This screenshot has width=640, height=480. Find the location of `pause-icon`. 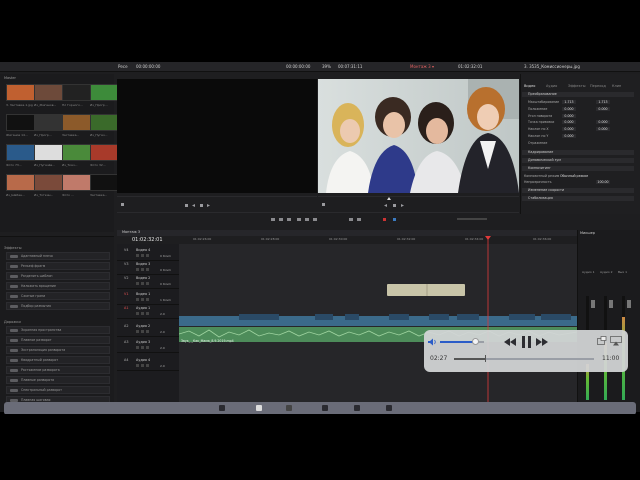

pause-icon is located at coordinates (526, 342).